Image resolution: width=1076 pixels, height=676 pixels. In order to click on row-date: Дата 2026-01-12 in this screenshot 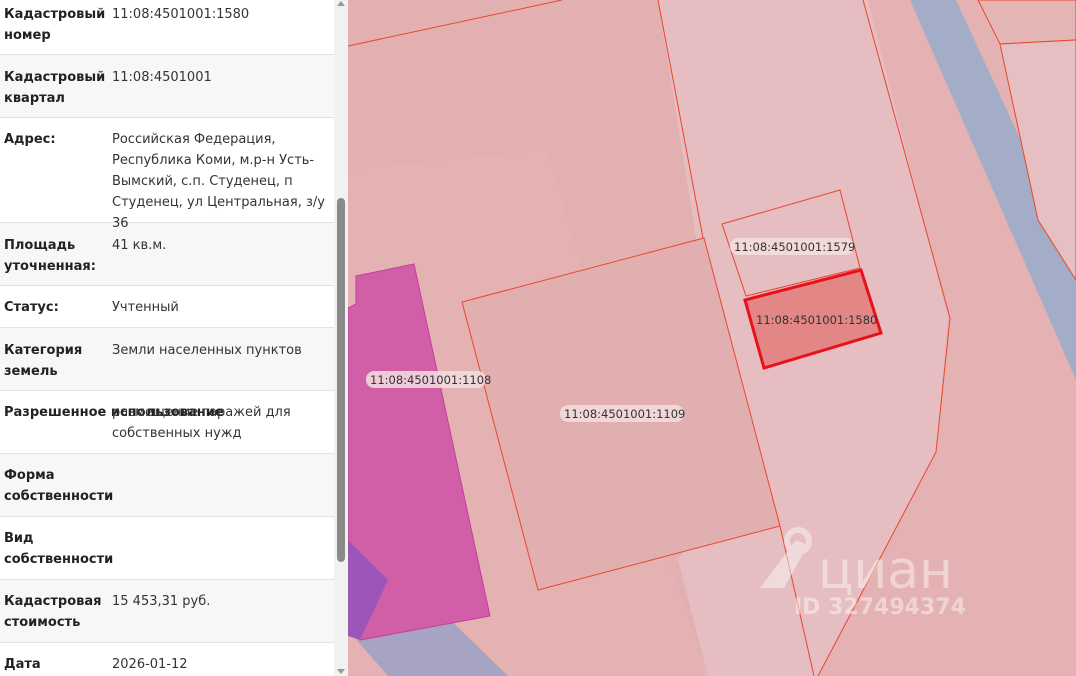, I will do `click(167, 659)`.